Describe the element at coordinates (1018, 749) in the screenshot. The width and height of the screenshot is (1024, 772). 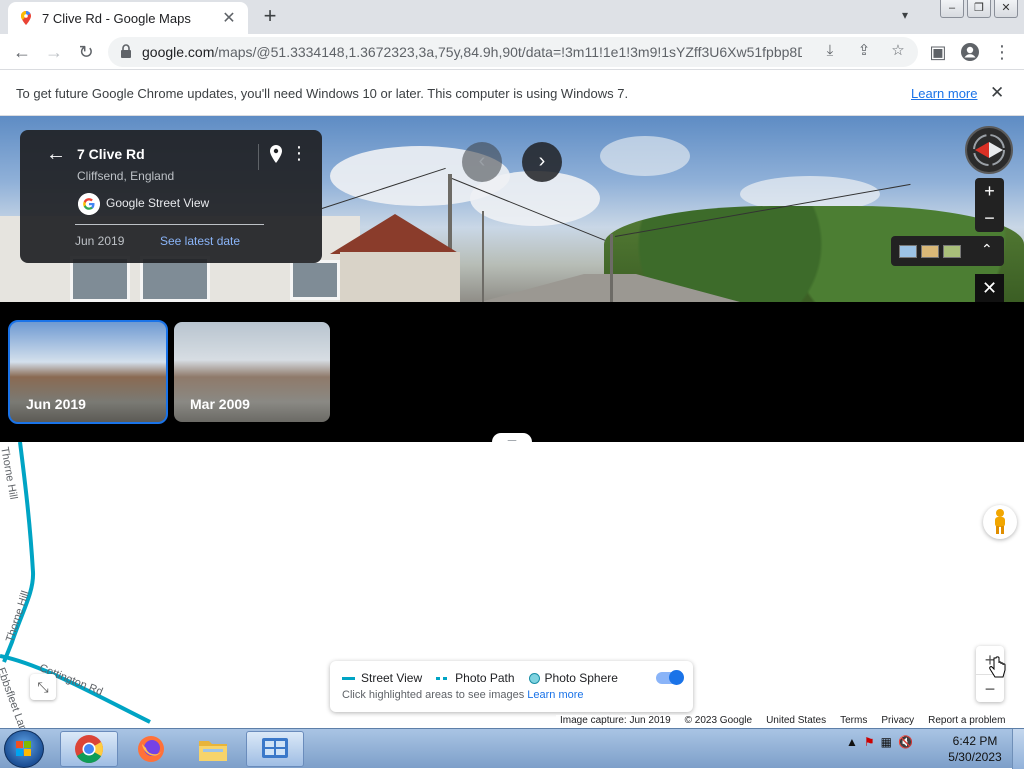
I see `show-desktop-button` at that location.